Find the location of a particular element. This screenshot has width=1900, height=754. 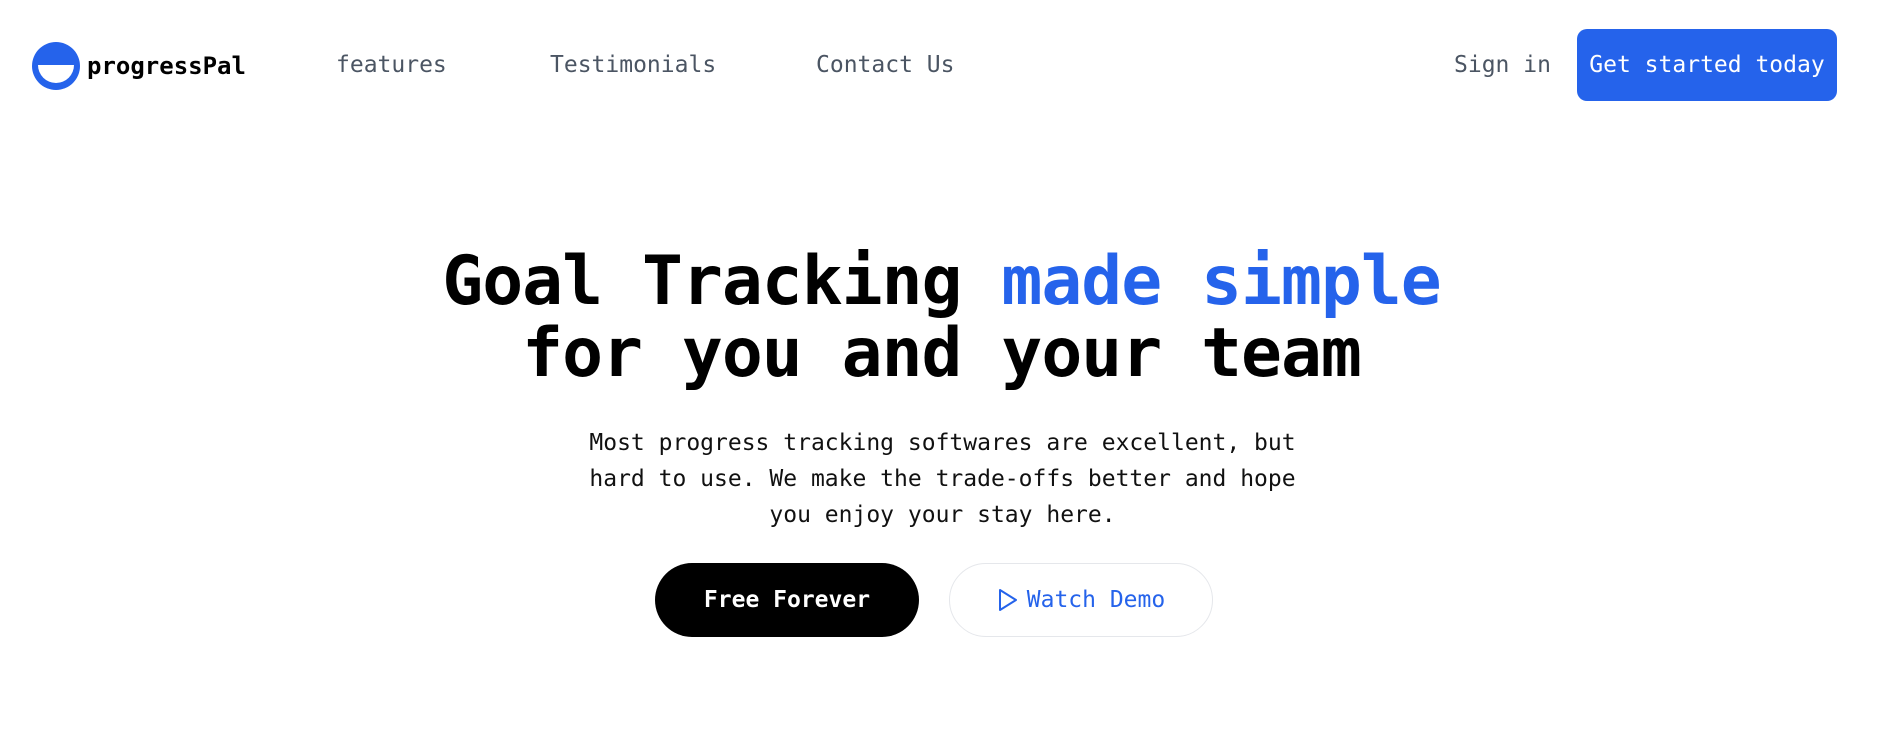

brand-name: progressPal is located at coordinates (166, 66).